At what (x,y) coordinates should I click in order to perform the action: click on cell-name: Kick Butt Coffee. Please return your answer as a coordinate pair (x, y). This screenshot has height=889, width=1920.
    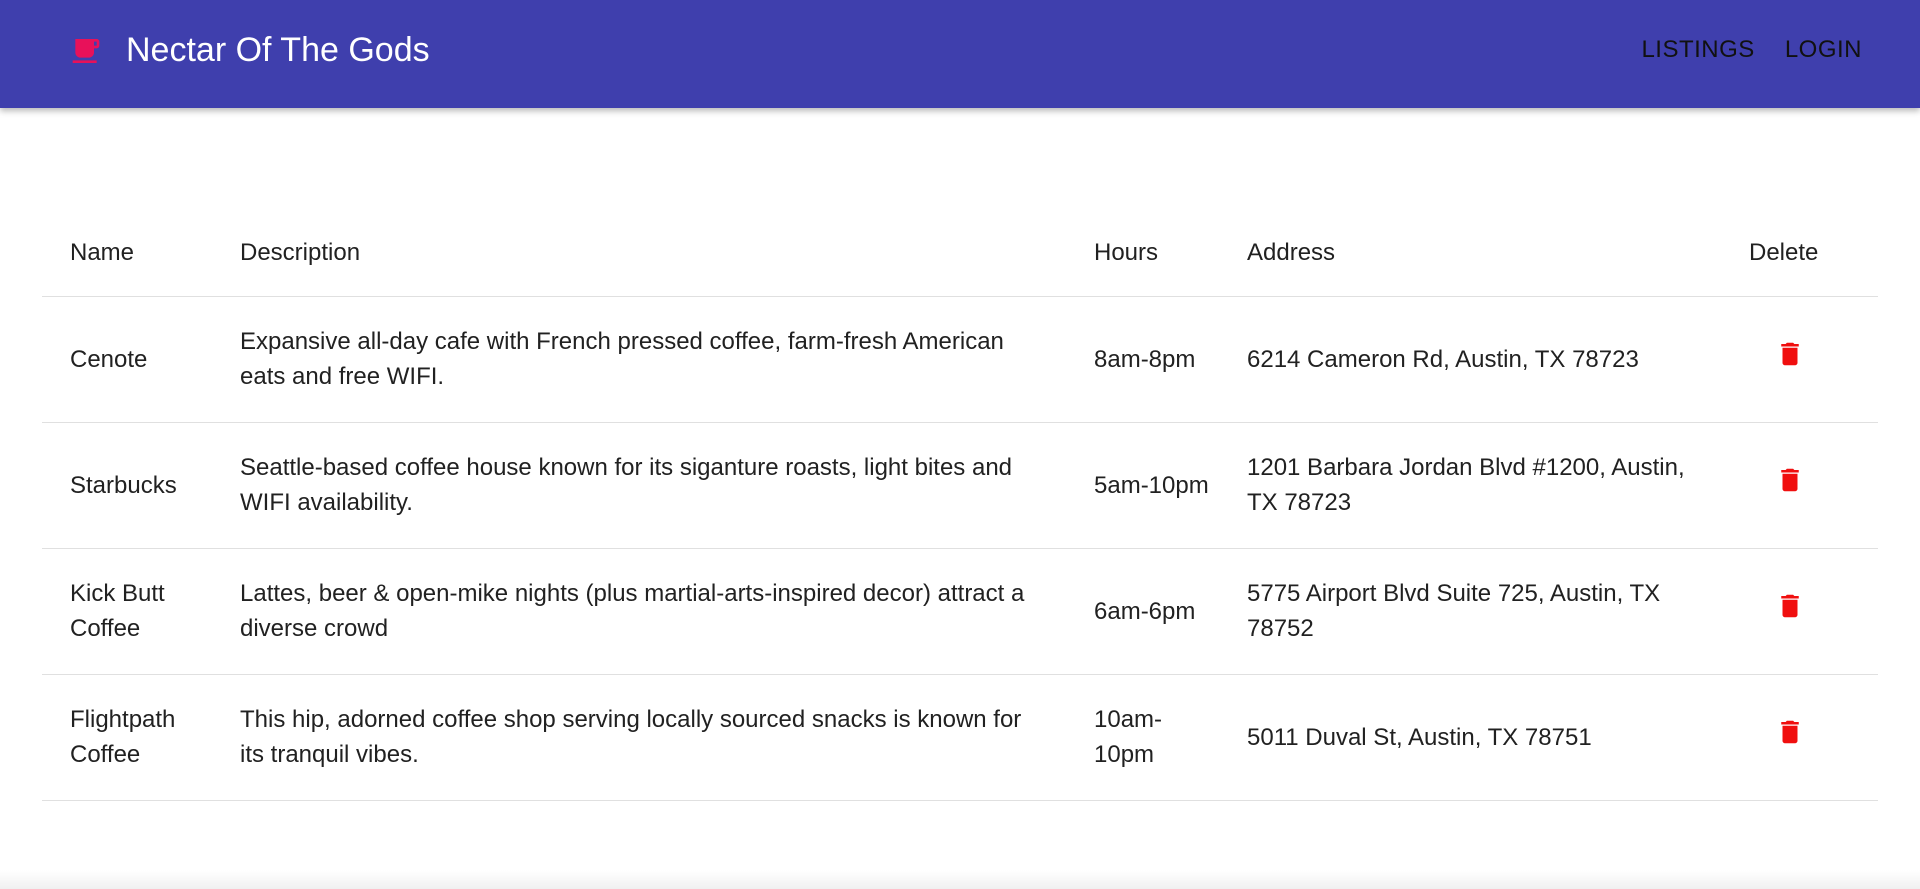
    Looking at the image, I should click on (141, 611).